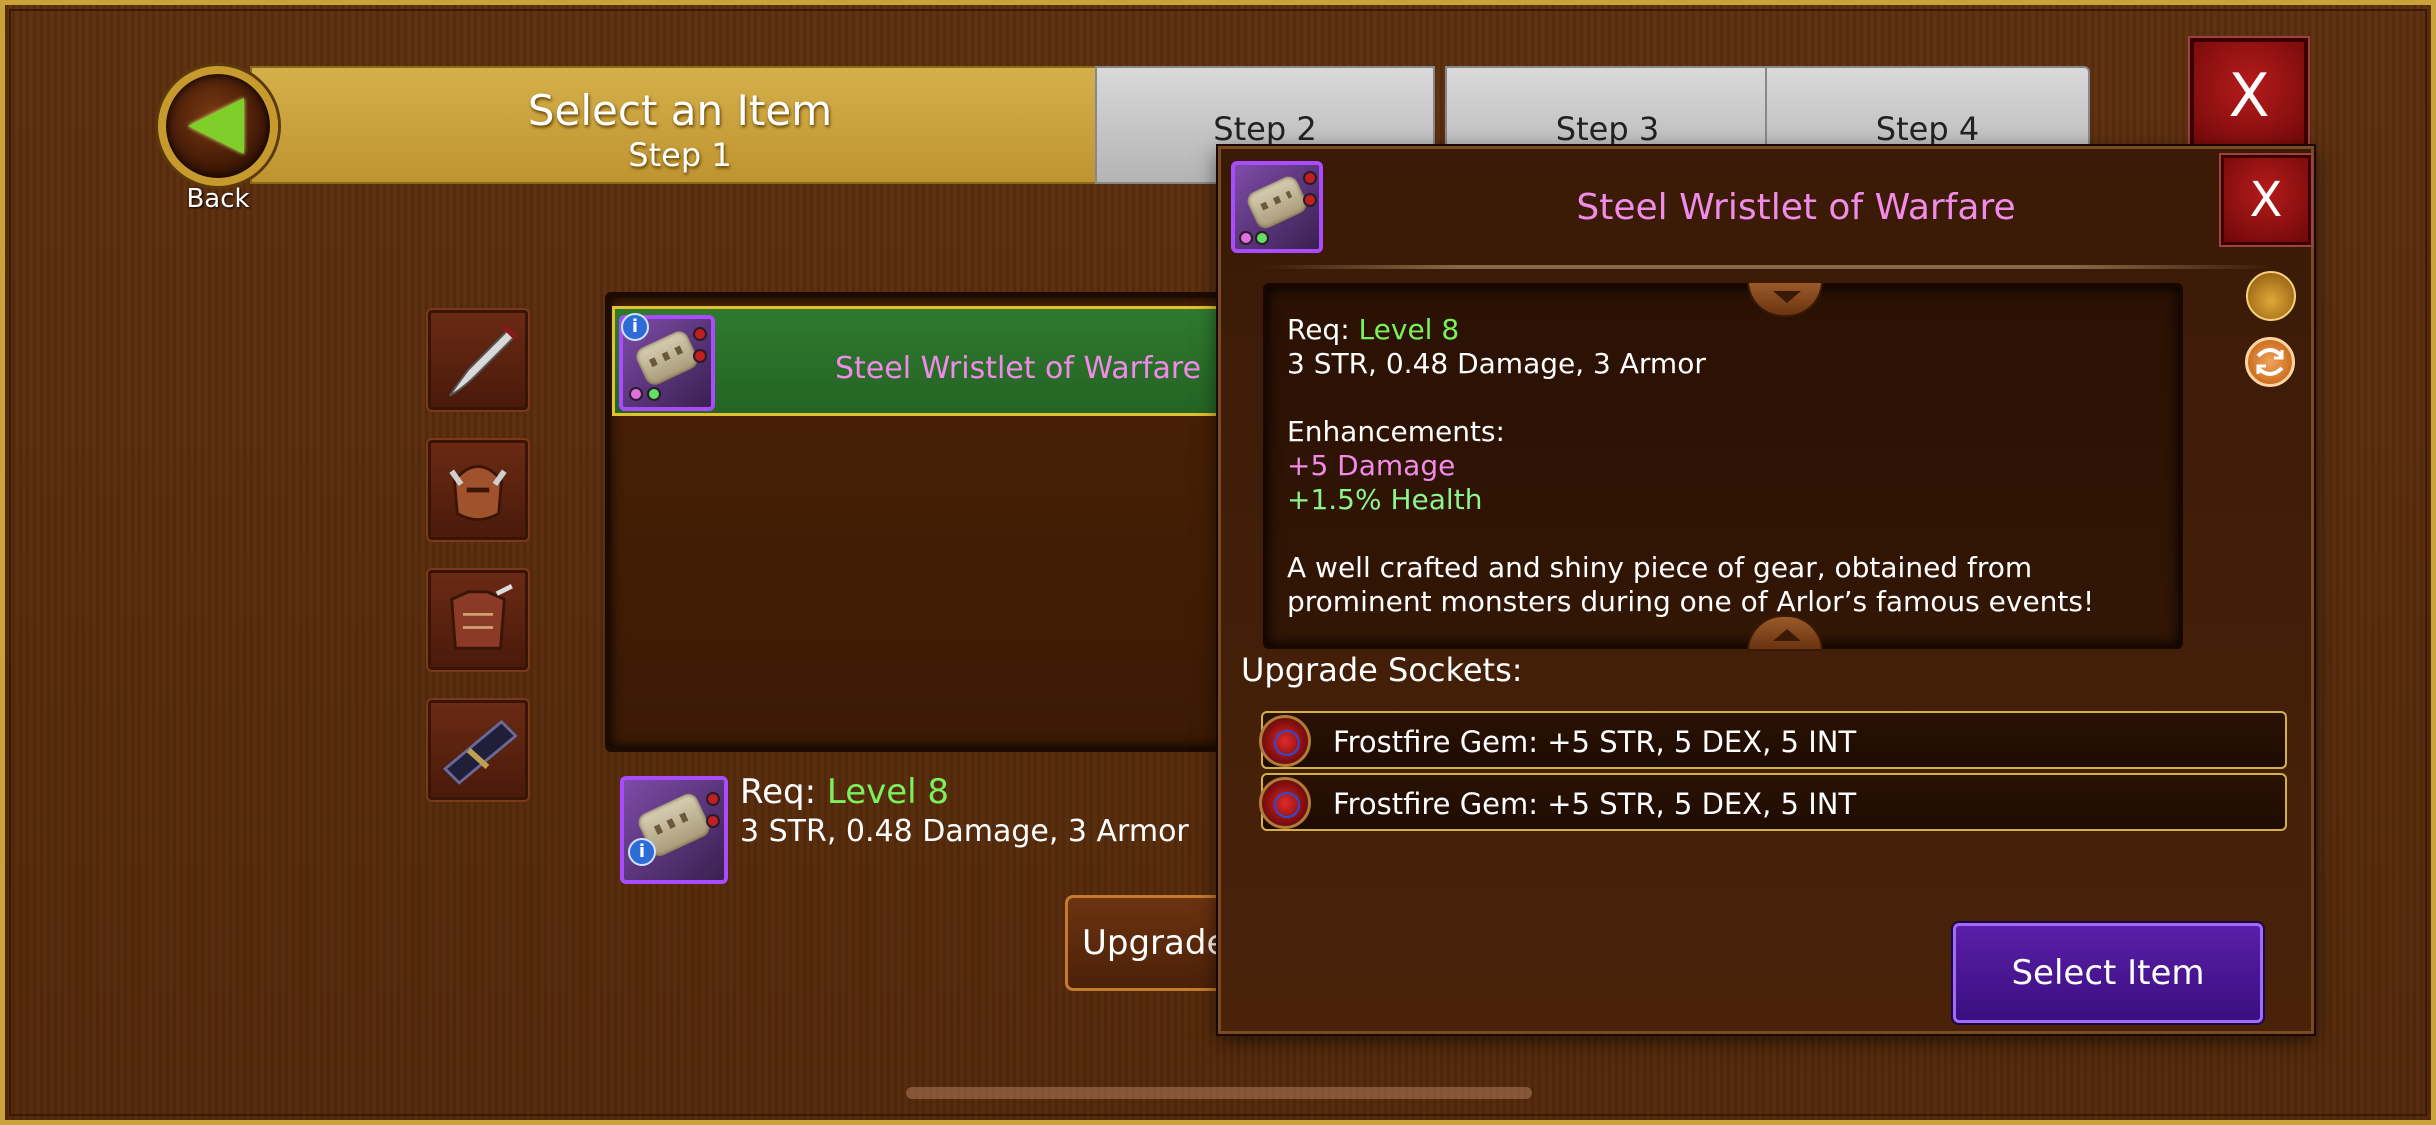  I want to click on step-2-label: Step 2, so click(1265, 129).